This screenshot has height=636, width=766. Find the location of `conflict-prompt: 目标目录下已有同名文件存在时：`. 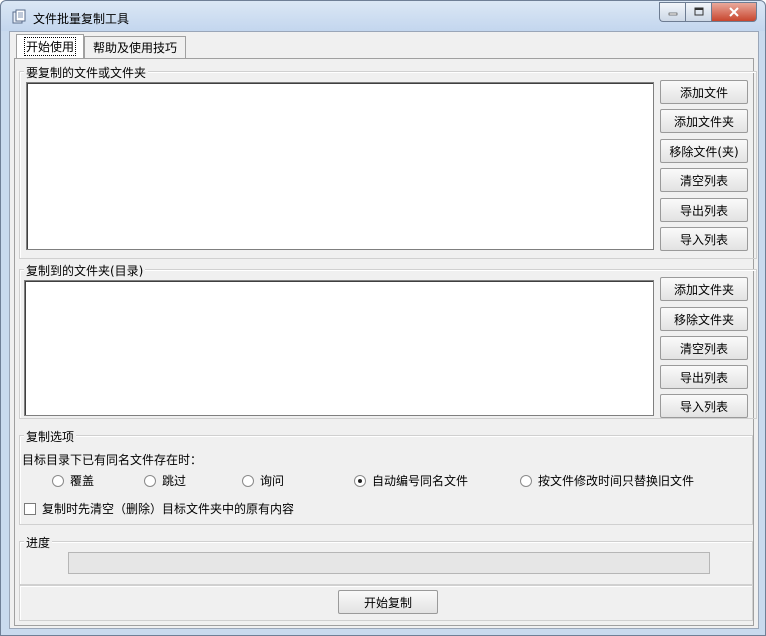

conflict-prompt: 目标目录下已有同名文件存在时： is located at coordinates (112, 460).